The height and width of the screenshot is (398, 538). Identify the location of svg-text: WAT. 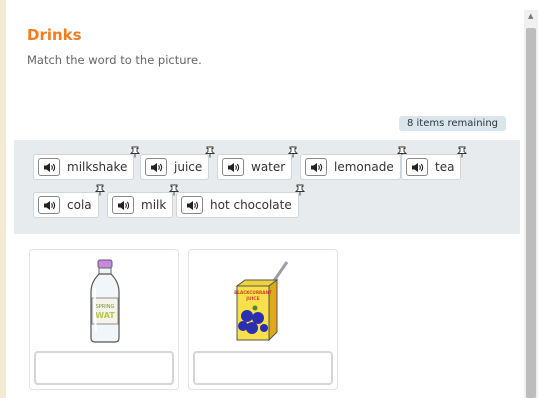
(105, 315).